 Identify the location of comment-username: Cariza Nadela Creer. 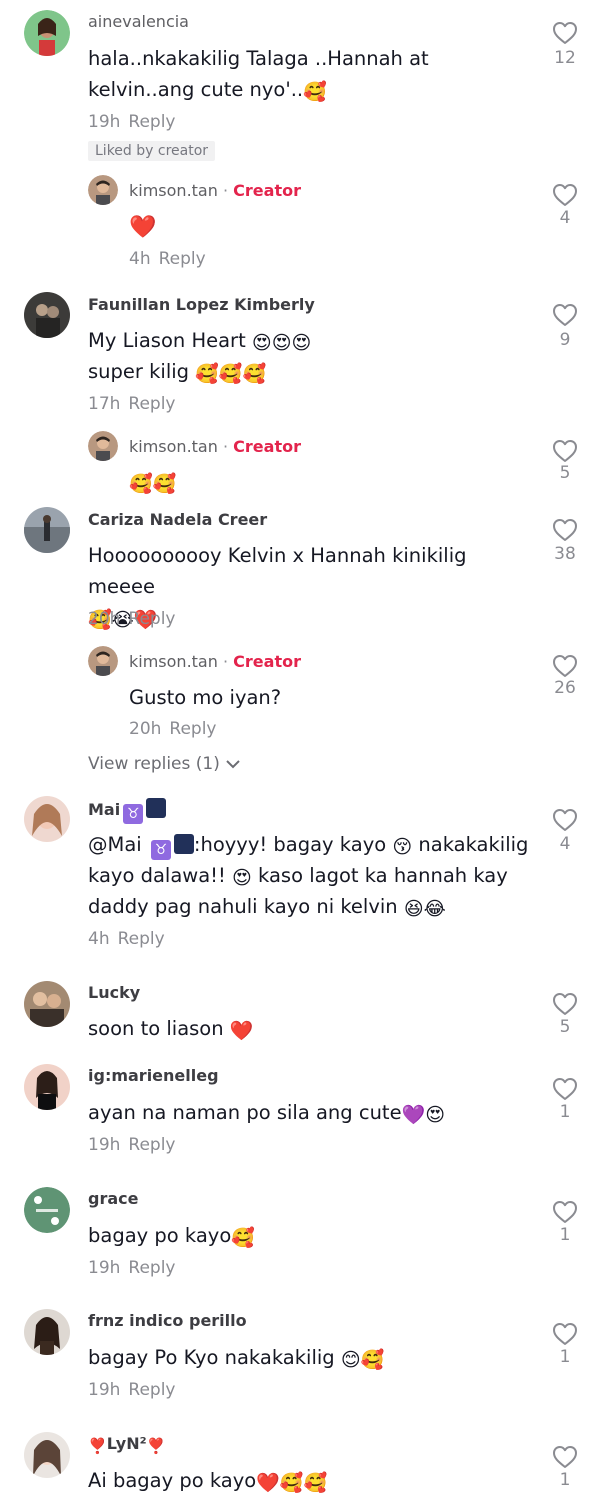
(177, 519).